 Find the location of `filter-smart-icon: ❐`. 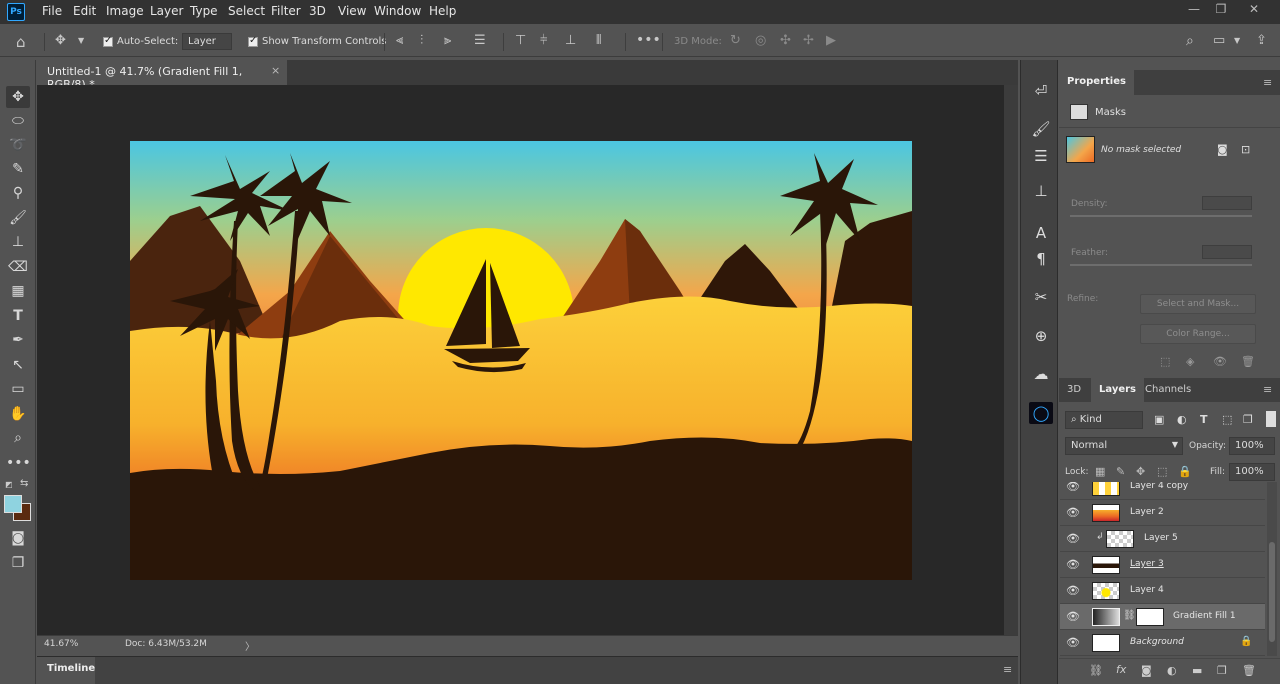

filter-smart-icon: ❐ is located at coordinates (1248, 419).